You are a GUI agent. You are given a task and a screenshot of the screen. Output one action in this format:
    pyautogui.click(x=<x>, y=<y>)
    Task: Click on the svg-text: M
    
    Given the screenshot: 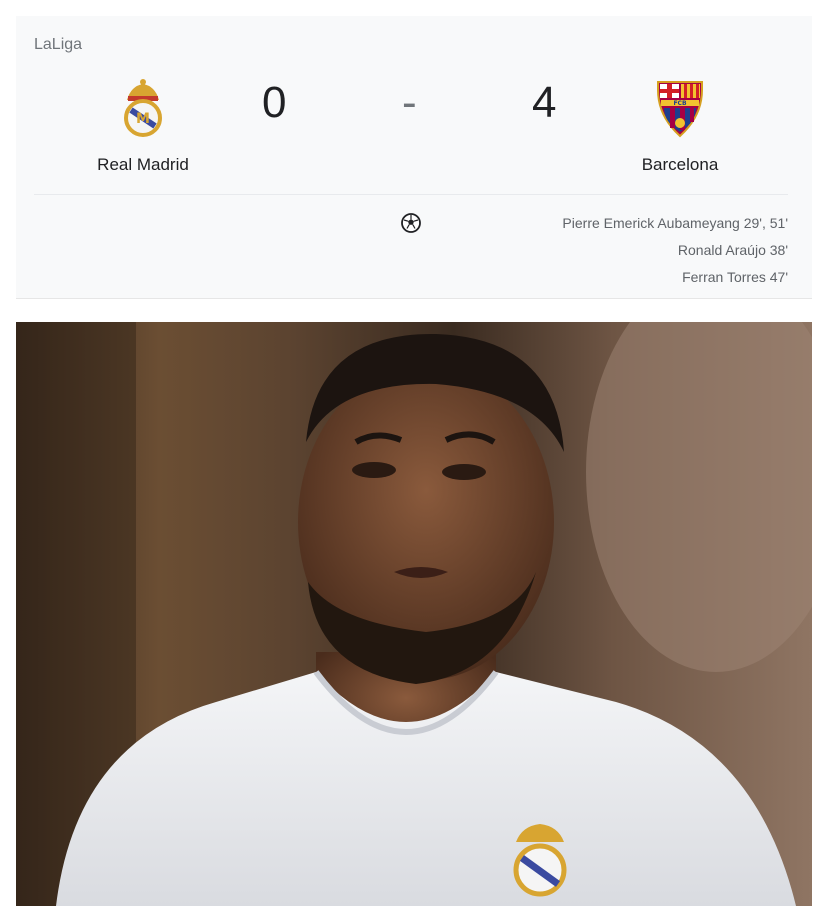 What is the action you would take?
    pyautogui.click(x=143, y=119)
    